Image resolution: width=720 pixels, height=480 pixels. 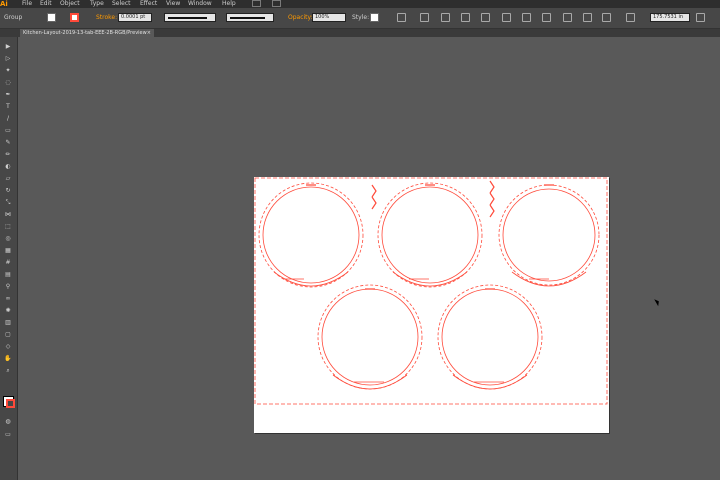 I want to click on free-transform-tool-icon: ⬚, so click(x=8, y=226).